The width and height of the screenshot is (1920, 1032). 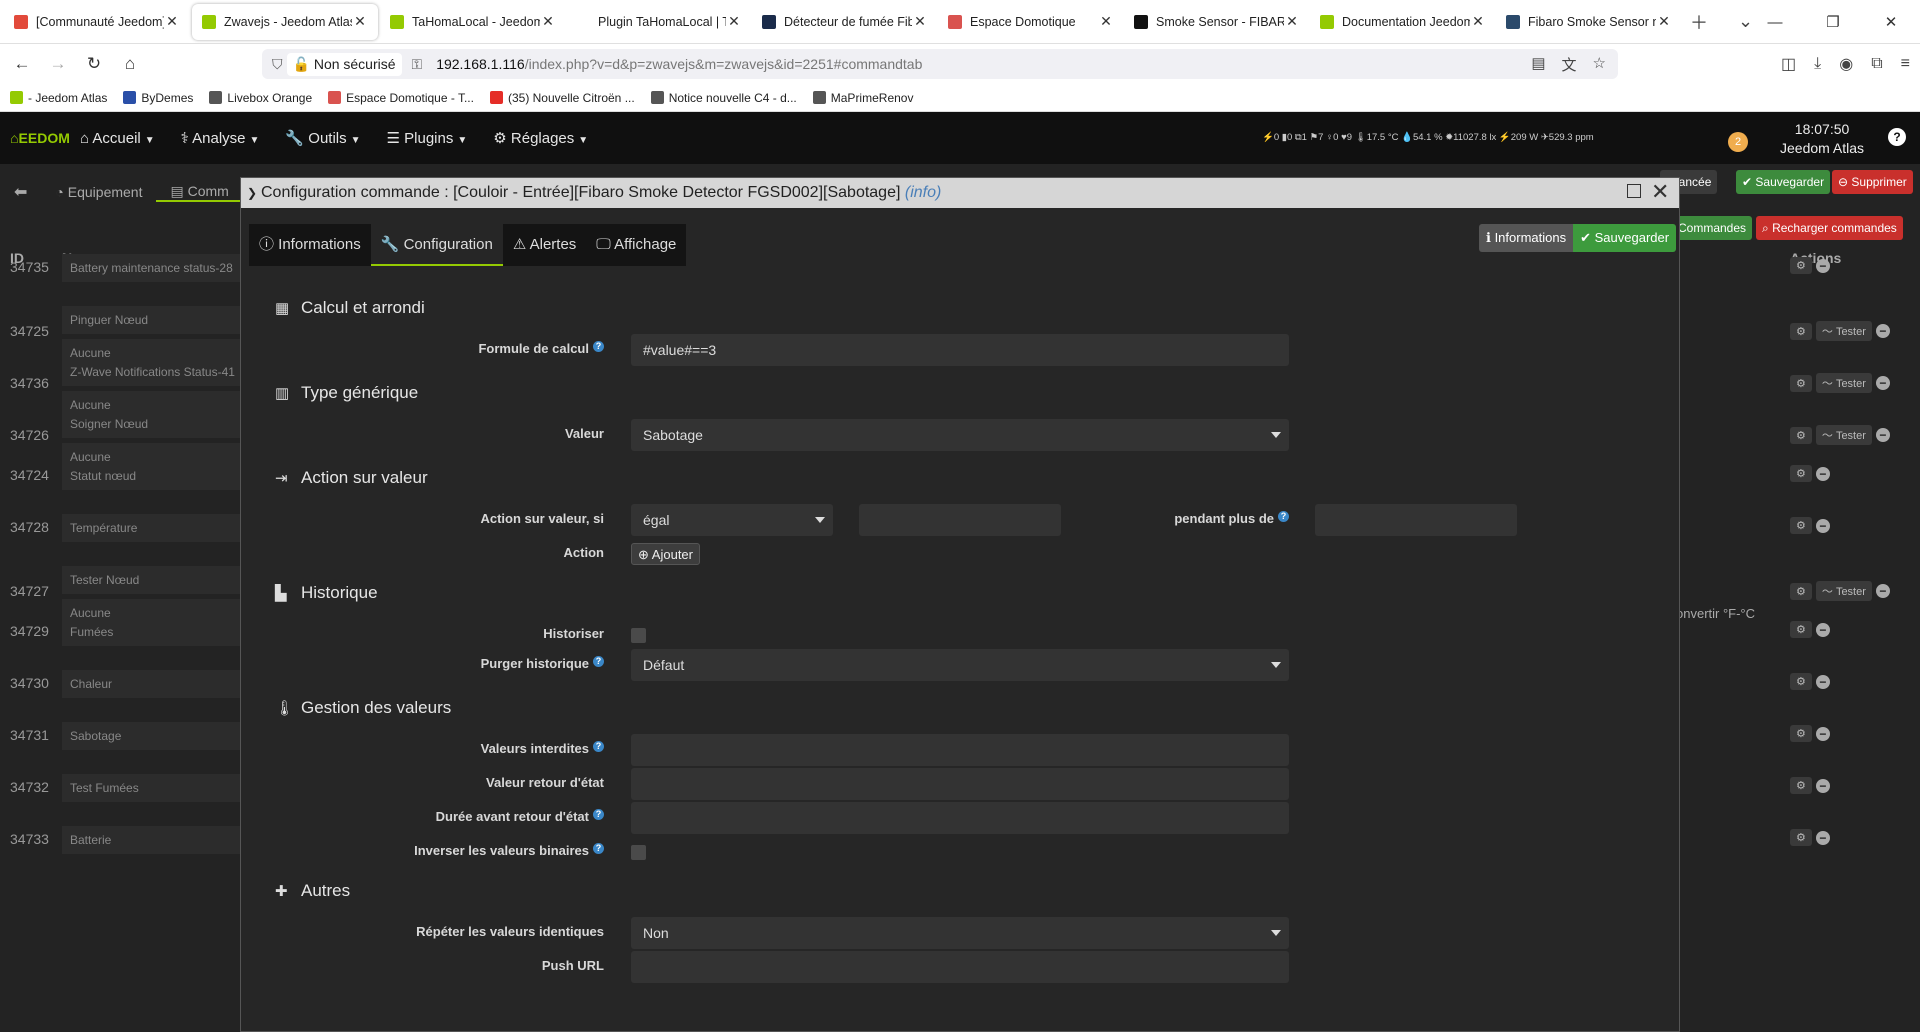 What do you see at coordinates (220, 138) in the screenshot?
I see `menu-analyse: ⚕ Analyse ▼` at bounding box center [220, 138].